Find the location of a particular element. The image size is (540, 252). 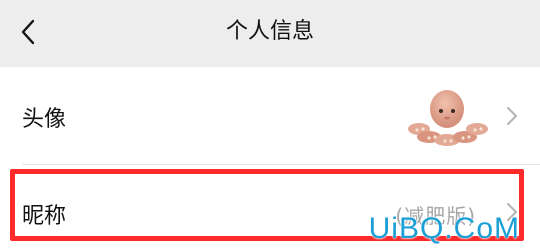

avatar-row-label: 头像 is located at coordinates (44, 119).